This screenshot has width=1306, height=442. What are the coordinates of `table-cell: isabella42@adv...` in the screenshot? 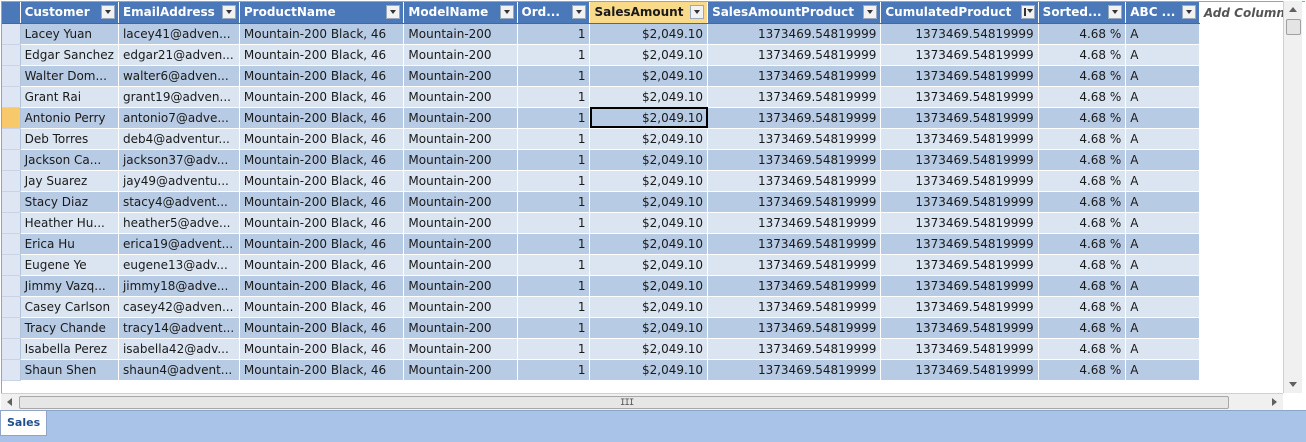 It's located at (179, 349).